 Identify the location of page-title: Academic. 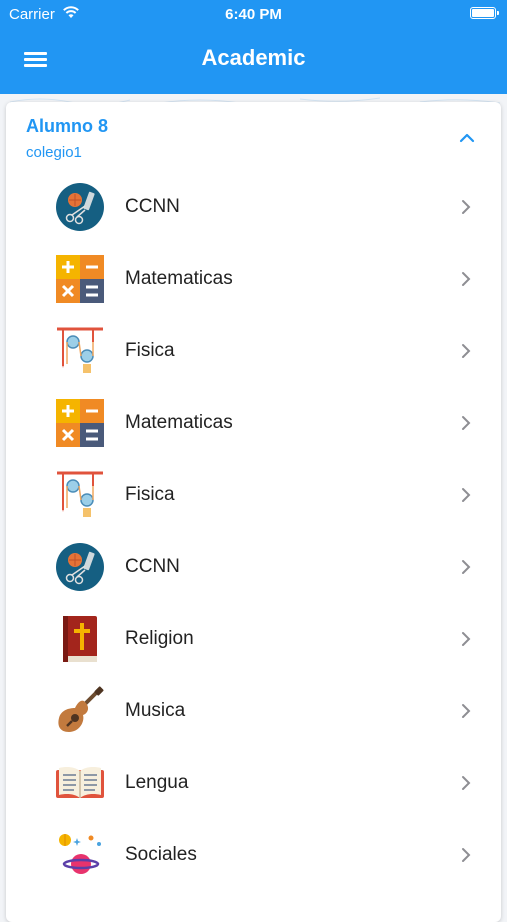
(253, 57).